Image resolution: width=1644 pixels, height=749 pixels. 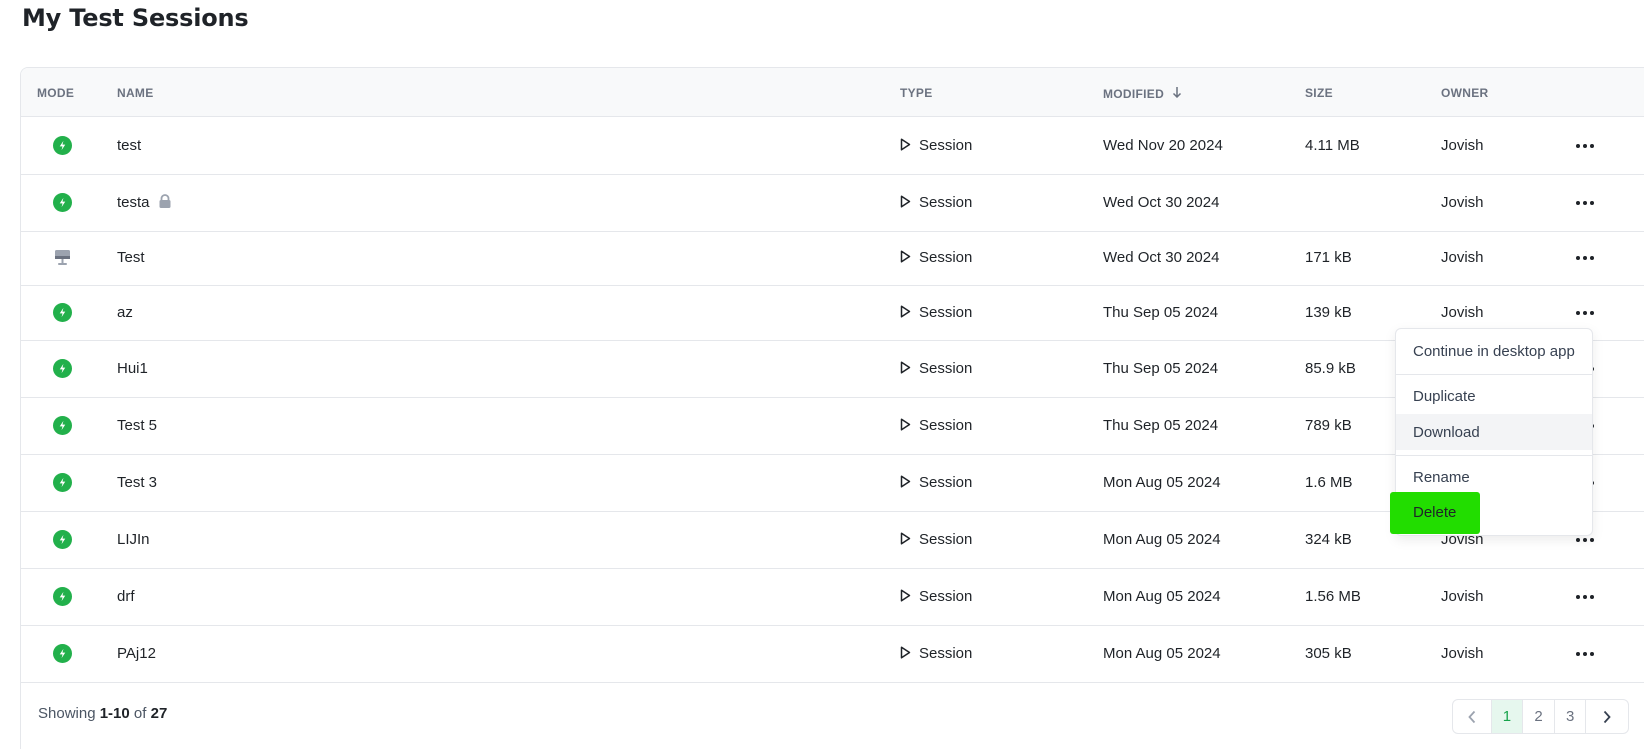 I want to click on session-name: LIJIn, so click(x=133, y=539).